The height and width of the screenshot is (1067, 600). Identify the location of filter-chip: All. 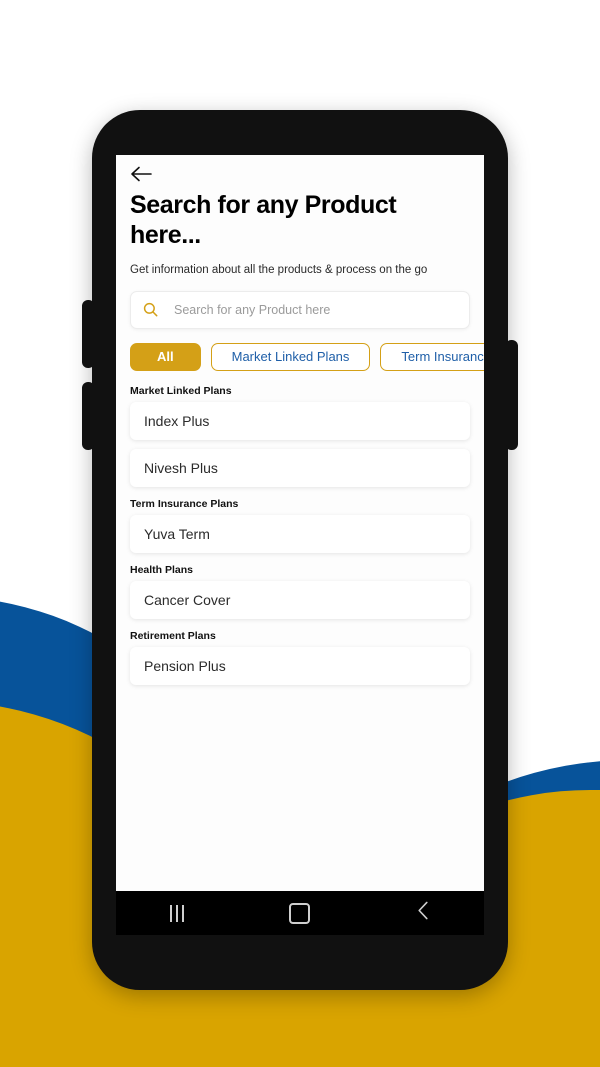
(165, 356).